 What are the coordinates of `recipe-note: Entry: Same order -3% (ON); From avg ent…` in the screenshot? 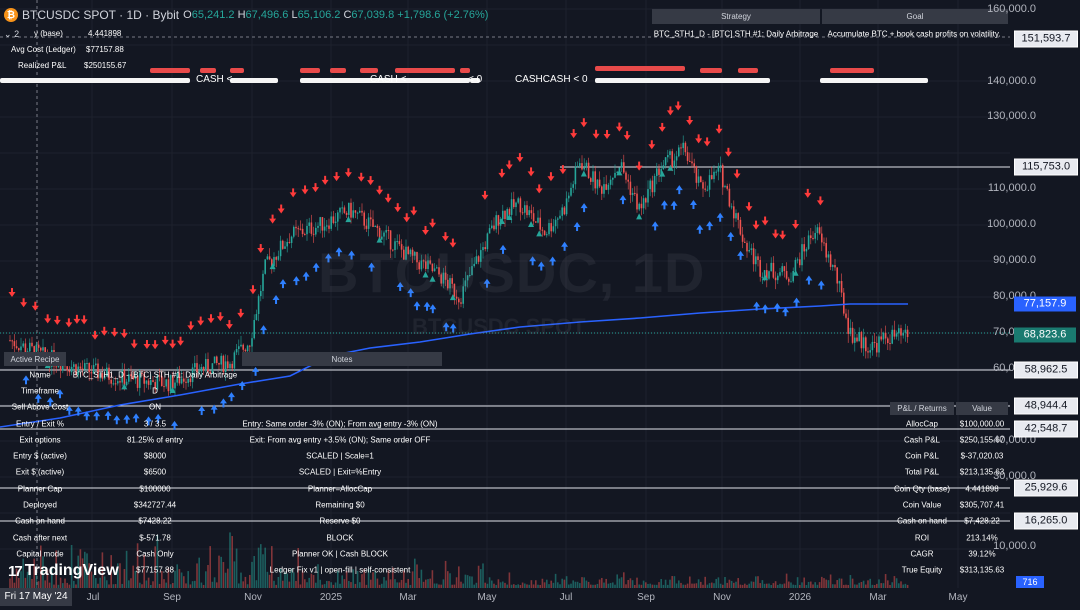 It's located at (340, 424).